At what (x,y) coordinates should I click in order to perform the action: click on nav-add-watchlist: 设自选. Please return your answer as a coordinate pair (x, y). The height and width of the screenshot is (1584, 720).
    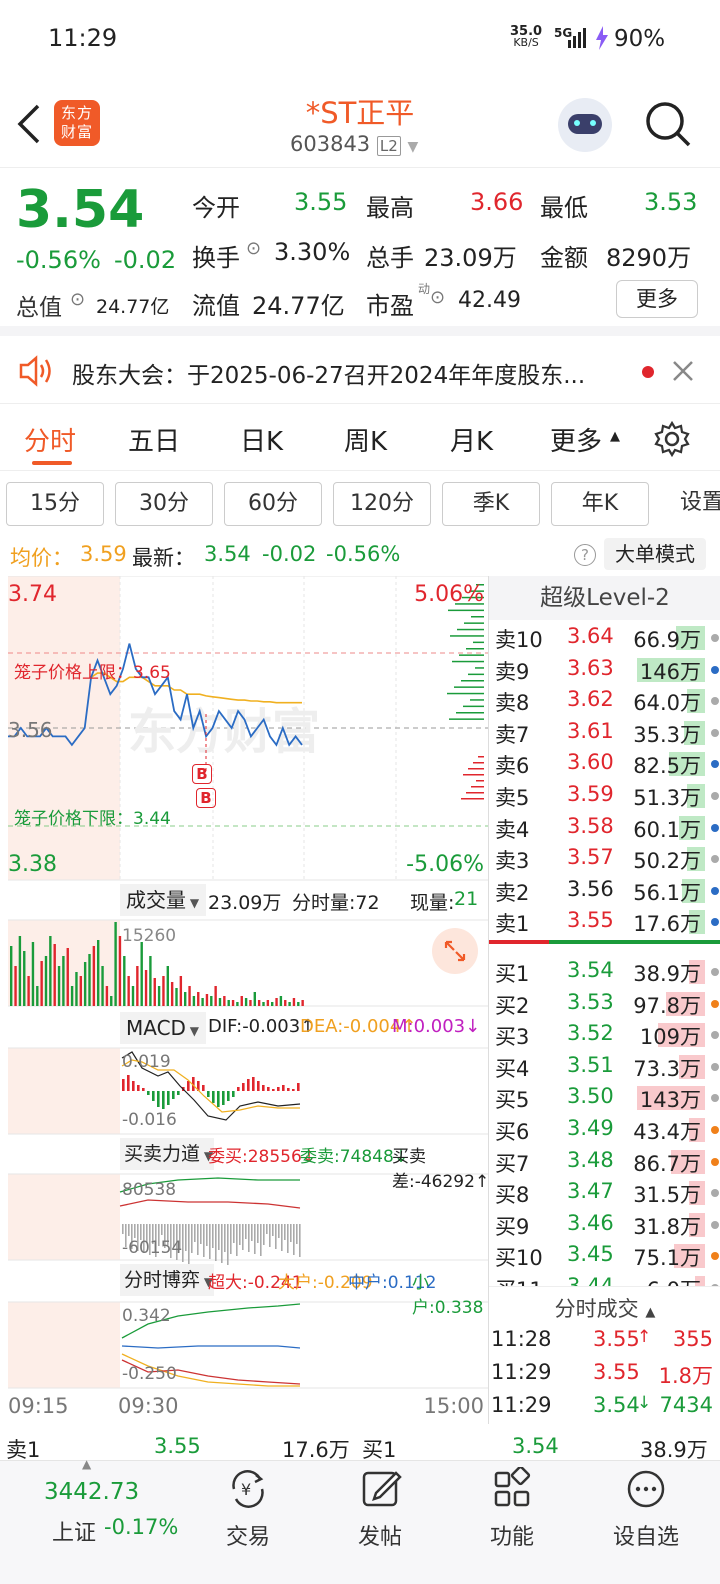
    Looking at the image, I should click on (646, 1522).